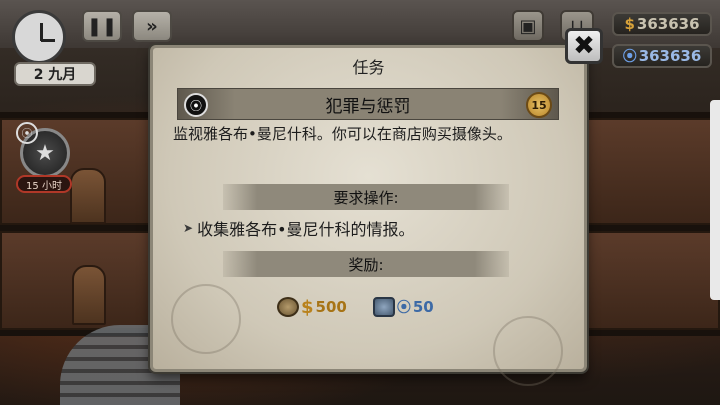  What do you see at coordinates (196, 105) in the screenshot?
I see `quest-shield-icon: ⦿` at bounding box center [196, 105].